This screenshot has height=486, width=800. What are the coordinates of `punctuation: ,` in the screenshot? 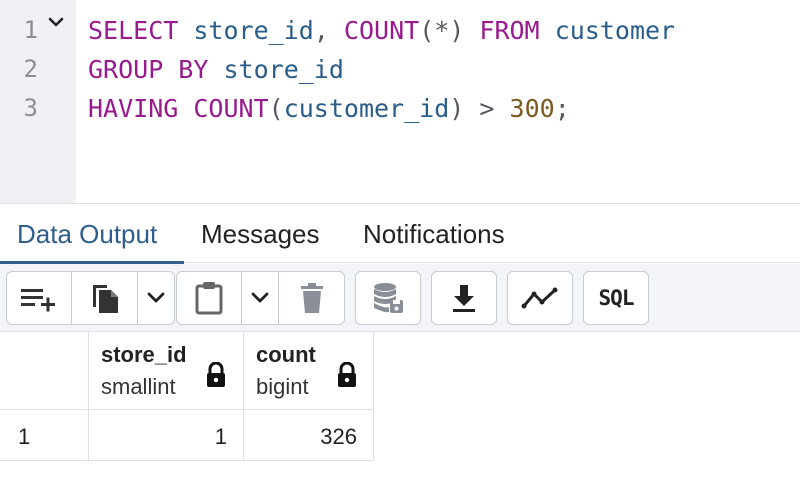 It's located at (321, 30).